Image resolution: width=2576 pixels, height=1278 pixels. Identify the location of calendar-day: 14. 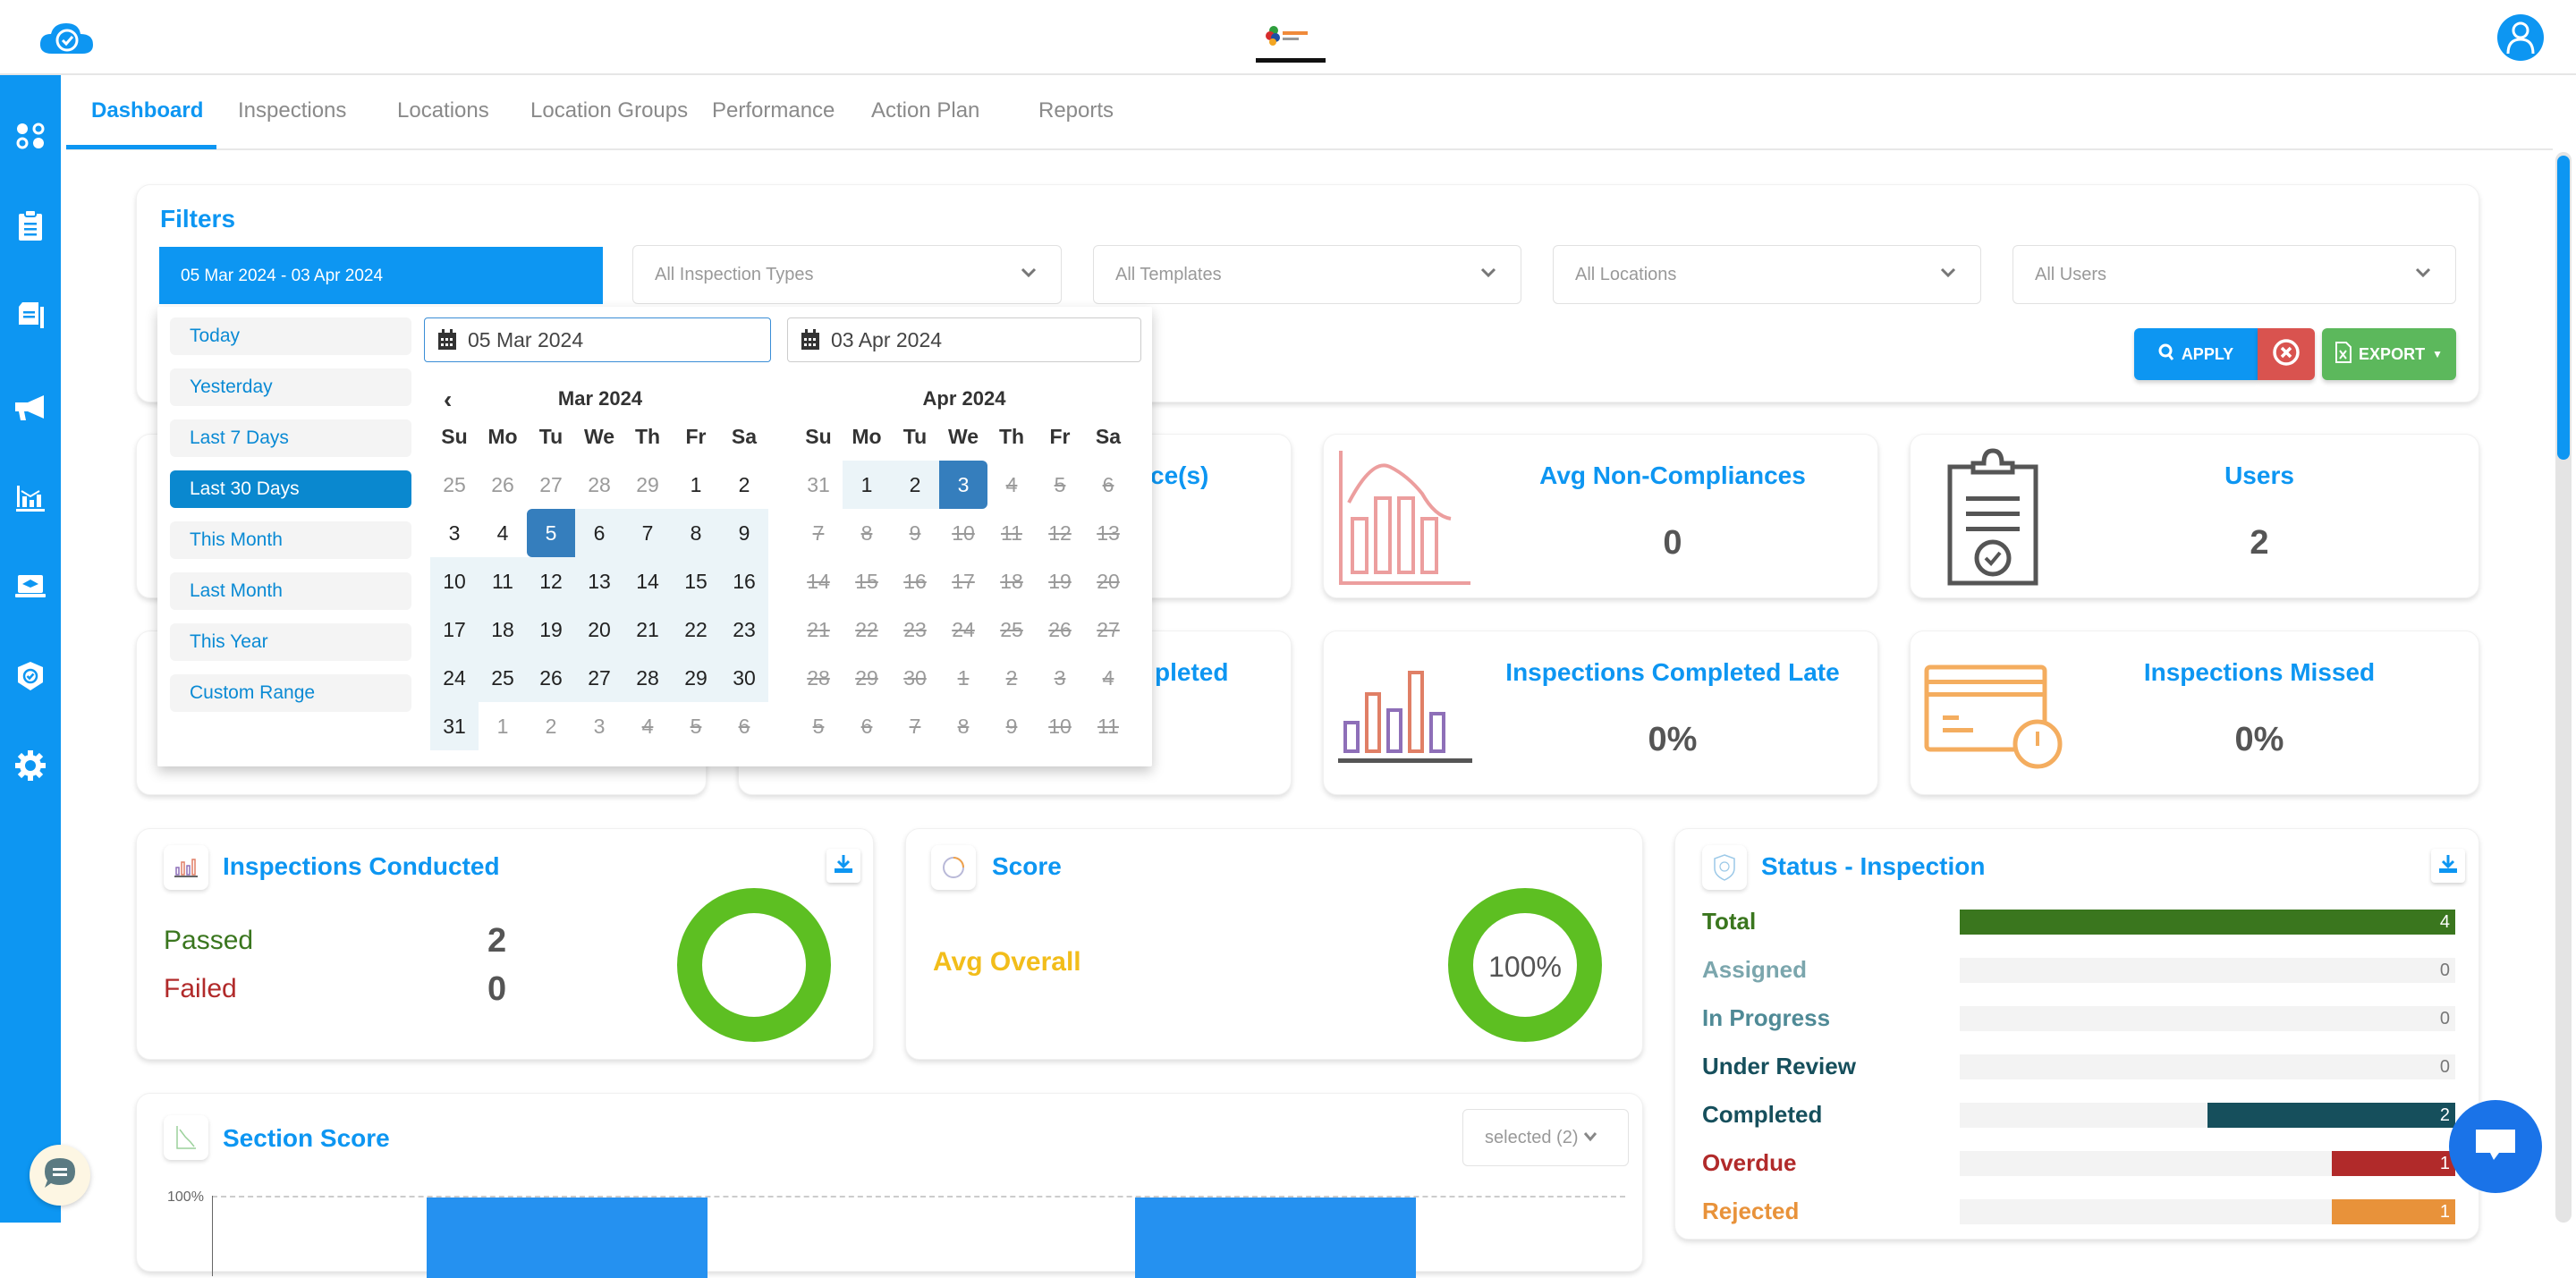
(647, 581).